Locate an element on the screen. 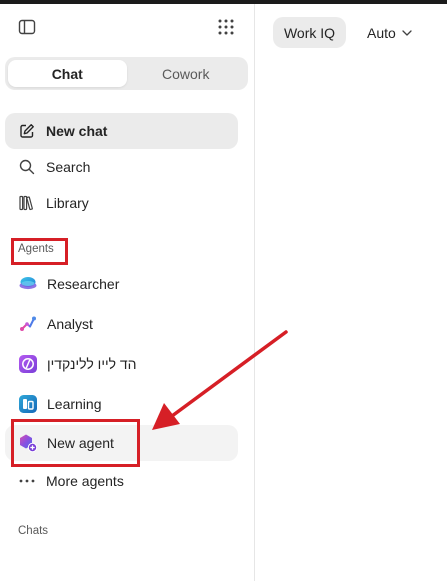  tab-chat: Chat is located at coordinates (67, 73).